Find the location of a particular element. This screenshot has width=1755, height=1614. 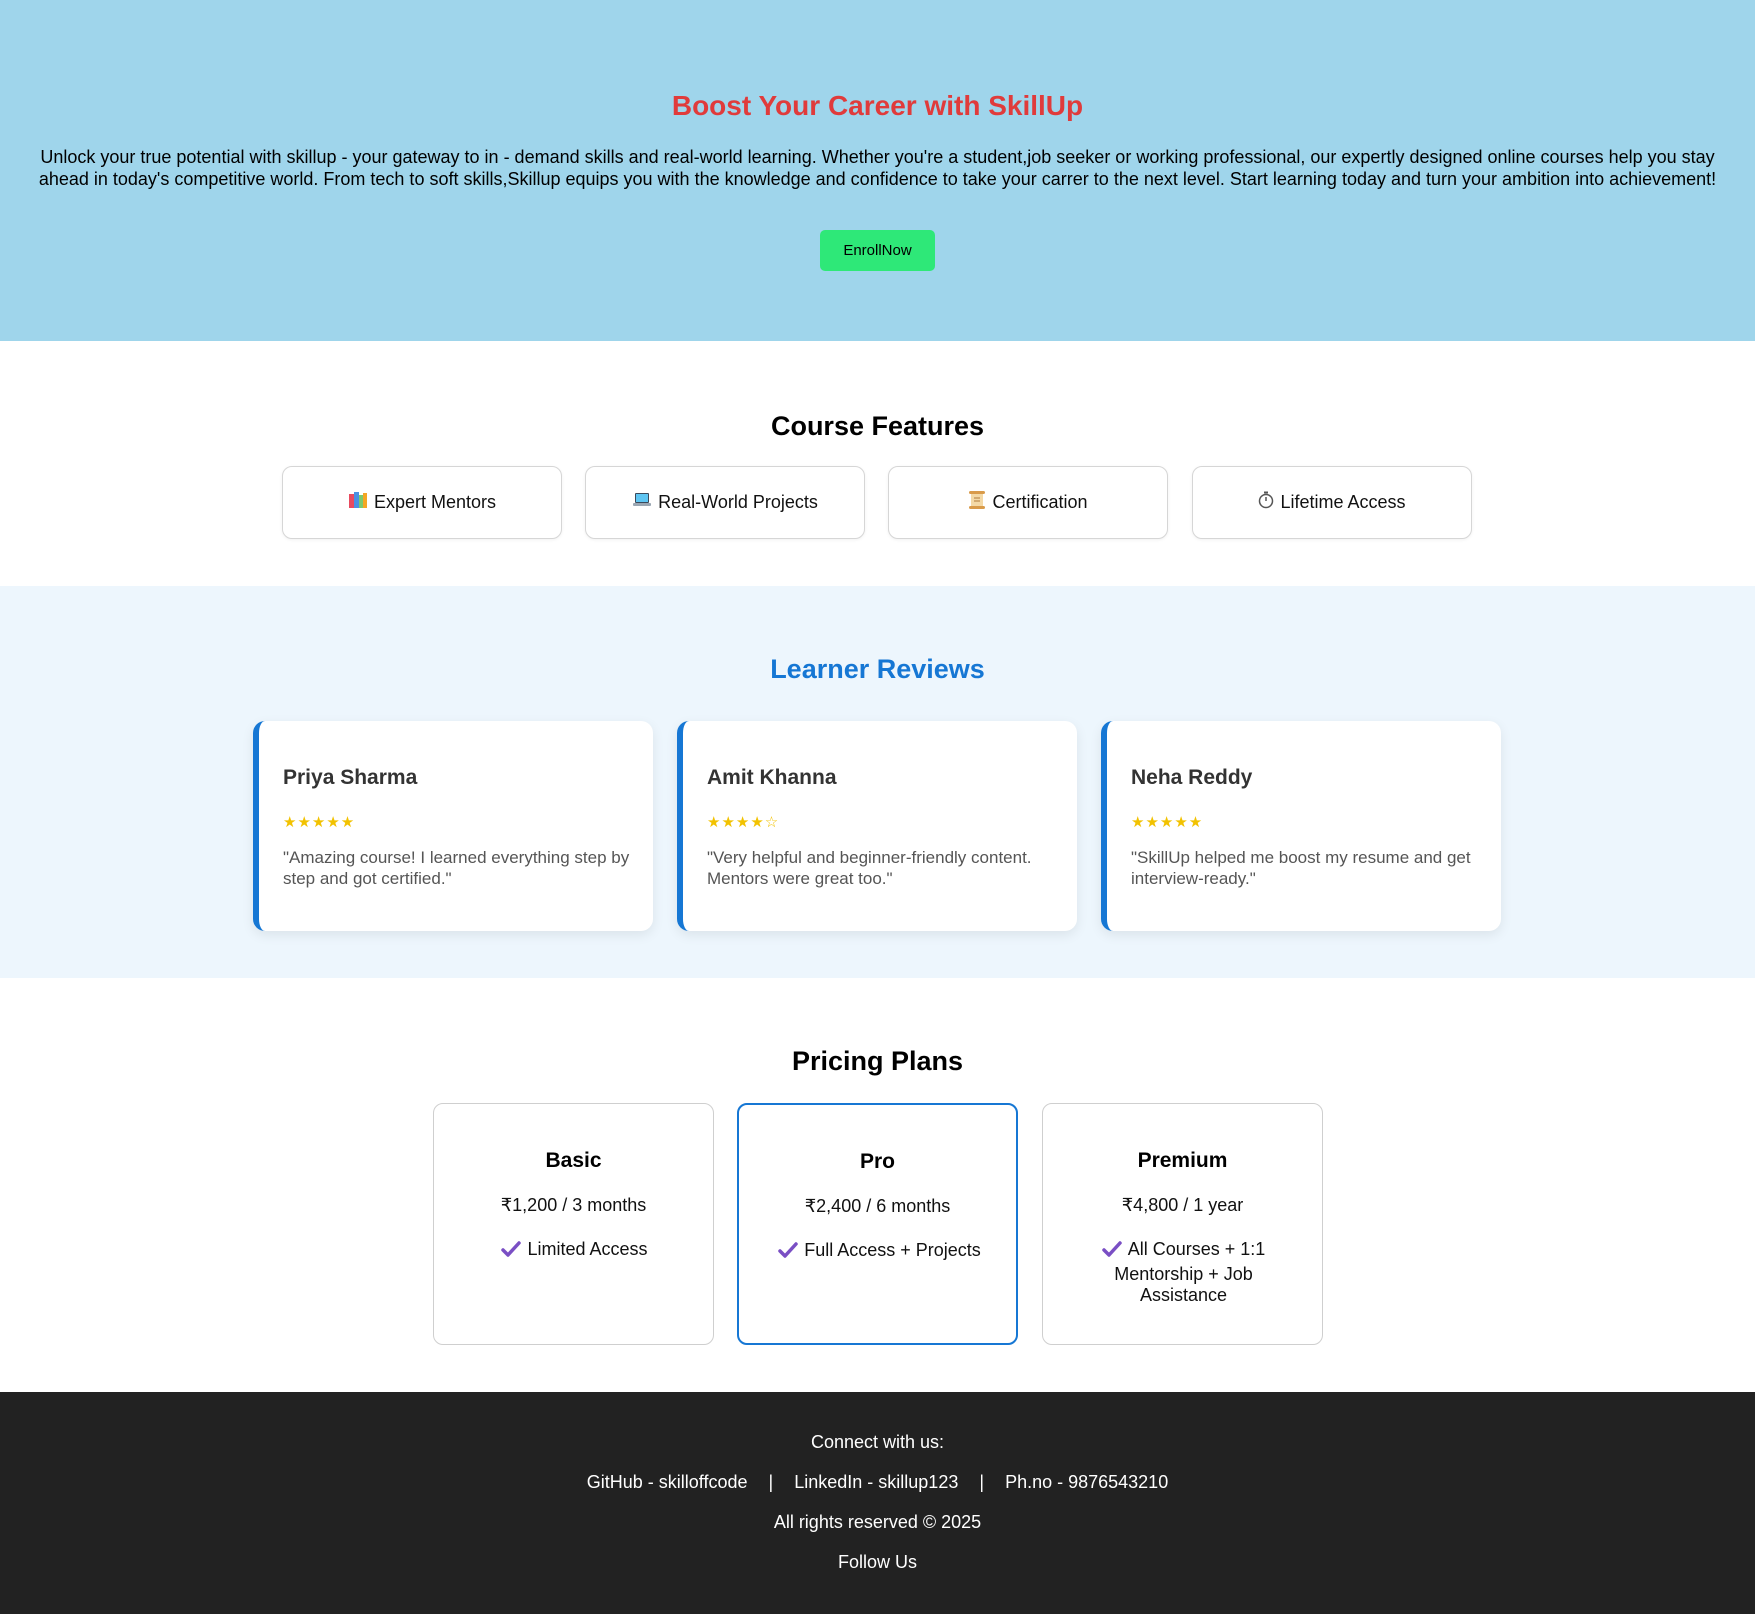

scroll-icon is located at coordinates (977, 502).